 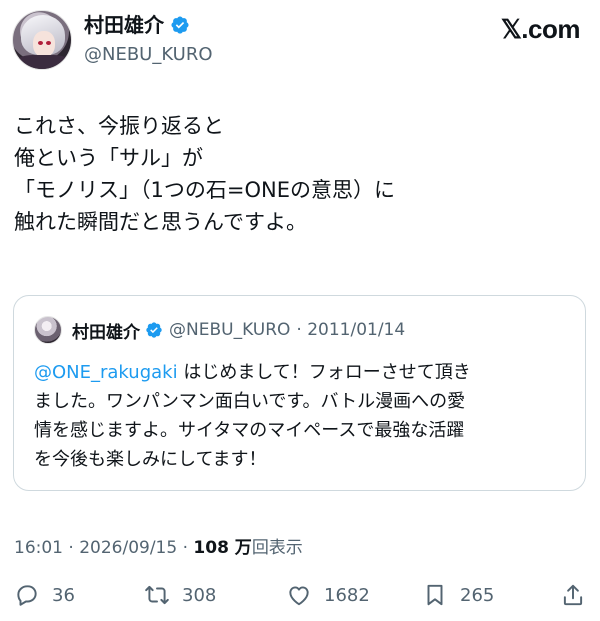 I want to click on reply-icon, so click(x=27, y=595).